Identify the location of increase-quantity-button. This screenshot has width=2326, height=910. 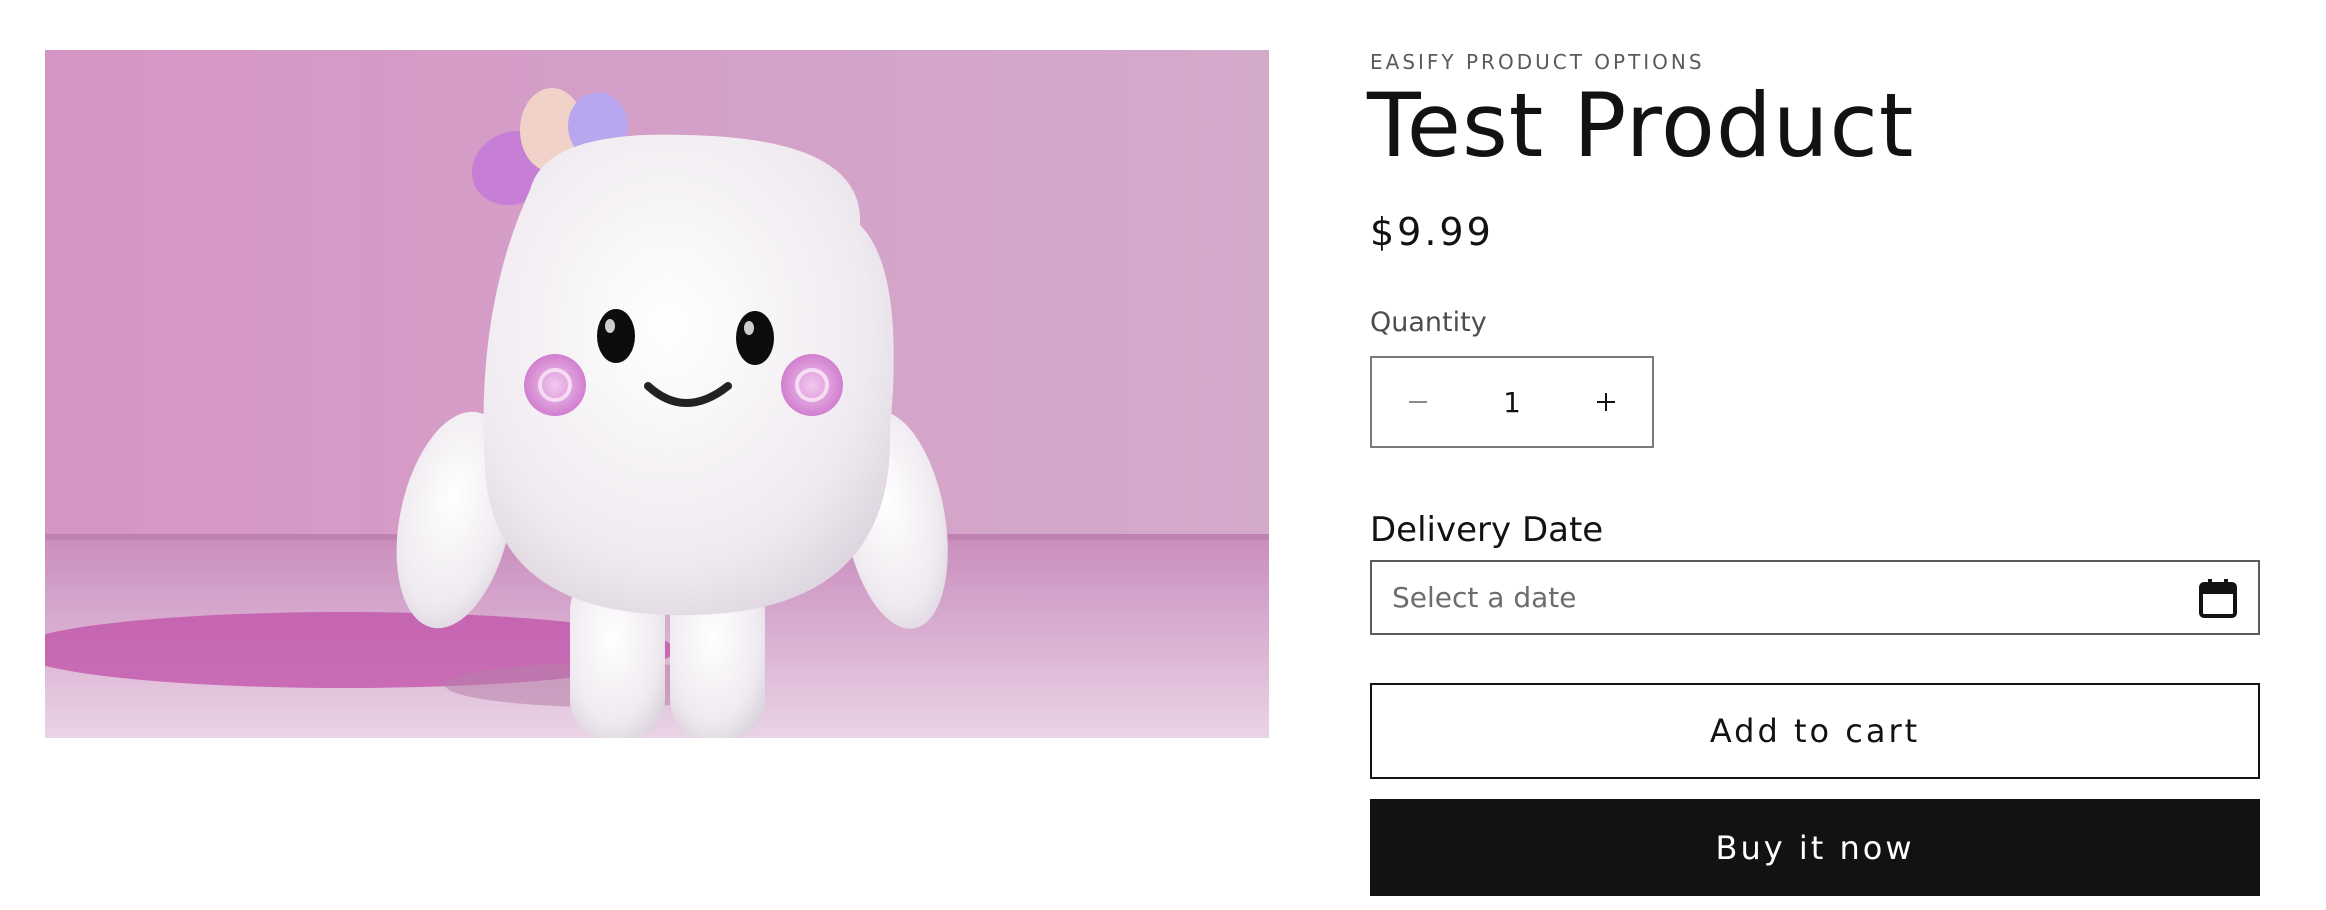
(1606, 402).